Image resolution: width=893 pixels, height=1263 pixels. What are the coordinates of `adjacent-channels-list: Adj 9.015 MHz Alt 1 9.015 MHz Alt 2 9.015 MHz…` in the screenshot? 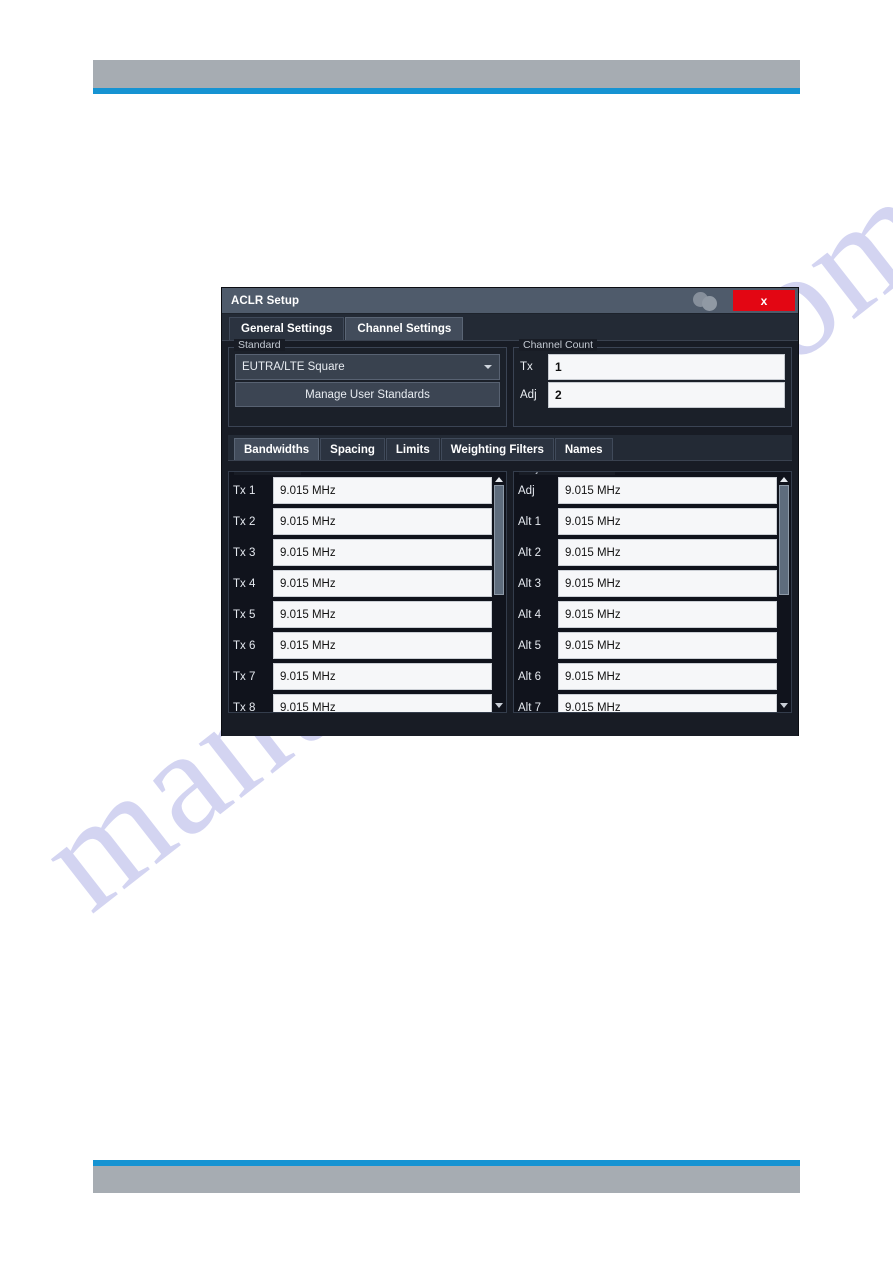 It's located at (652, 593).